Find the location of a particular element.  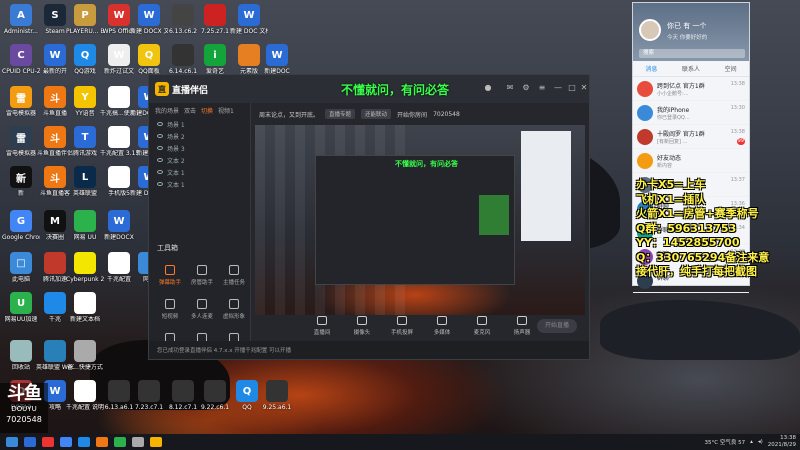

tab-messages: 消息 is located at coordinates (651, 68).